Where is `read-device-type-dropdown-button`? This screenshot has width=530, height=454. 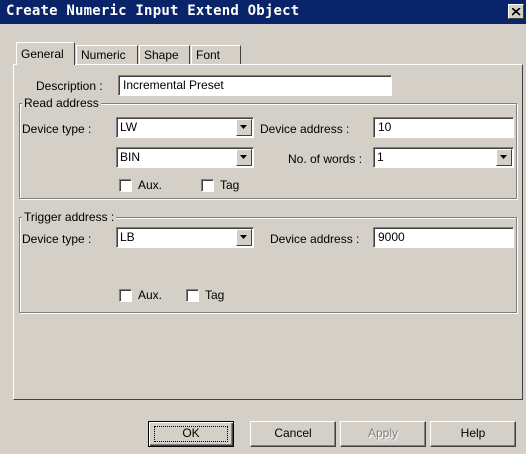 read-device-type-dropdown-button is located at coordinates (244, 127).